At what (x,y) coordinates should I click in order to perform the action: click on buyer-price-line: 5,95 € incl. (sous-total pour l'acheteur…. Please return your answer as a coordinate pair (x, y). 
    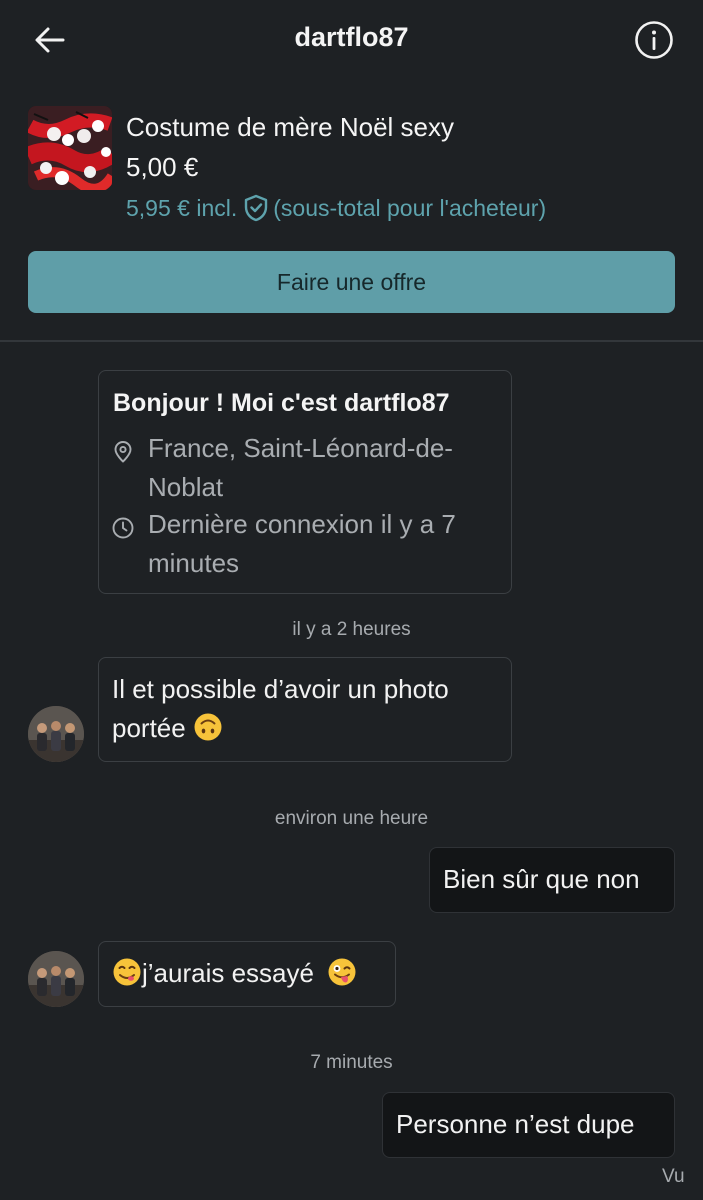
    Looking at the image, I should click on (336, 208).